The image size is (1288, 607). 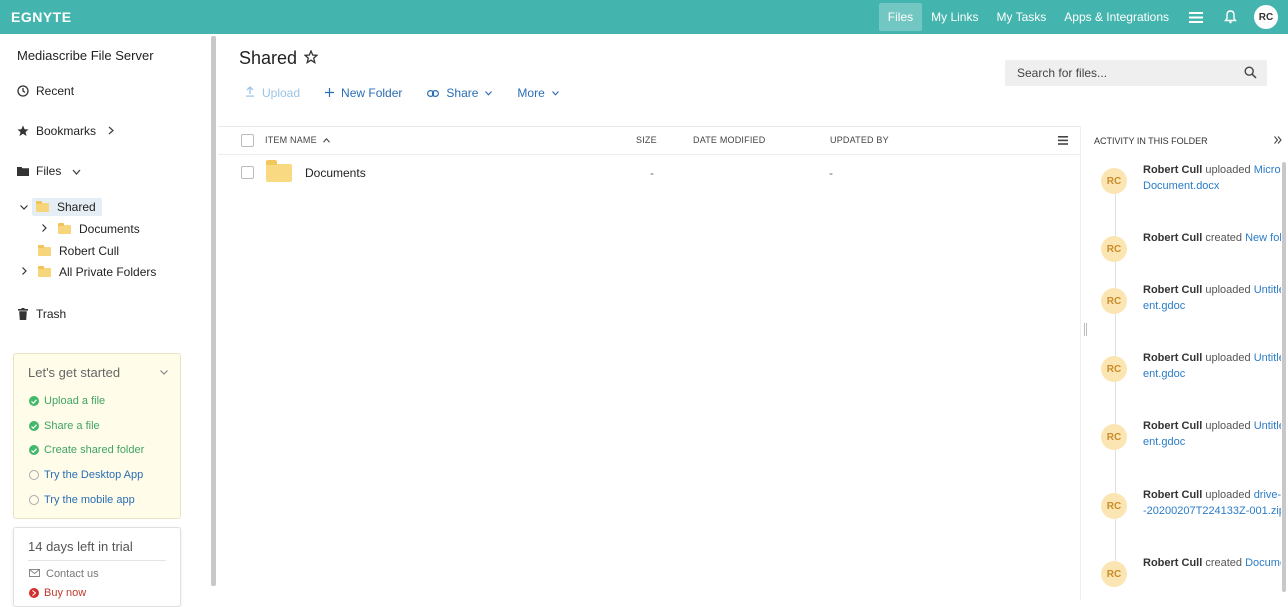 I want to click on column-header-updated-by: UPDATED BY, so click(x=859, y=140).